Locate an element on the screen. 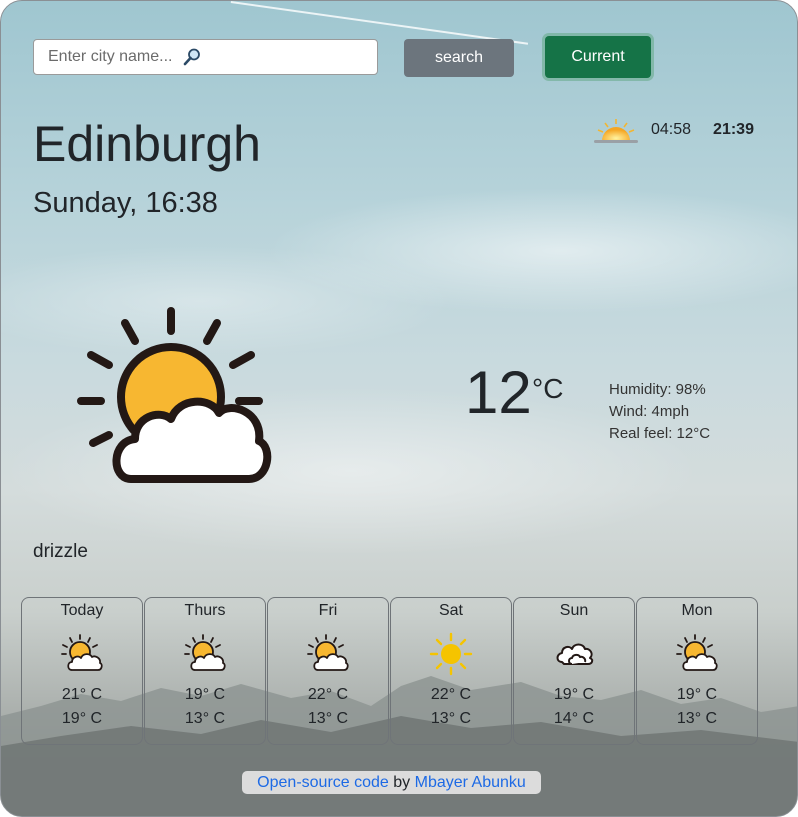  sunrise-time: 04:58 is located at coordinates (671, 129).